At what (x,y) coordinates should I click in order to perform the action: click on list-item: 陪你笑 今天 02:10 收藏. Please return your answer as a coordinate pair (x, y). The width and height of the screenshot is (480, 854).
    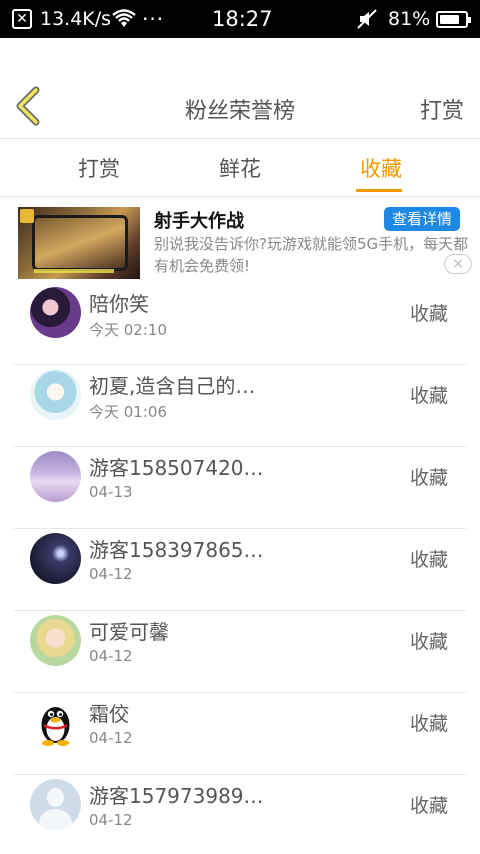
    Looking at the image, I should click on (240, 324).